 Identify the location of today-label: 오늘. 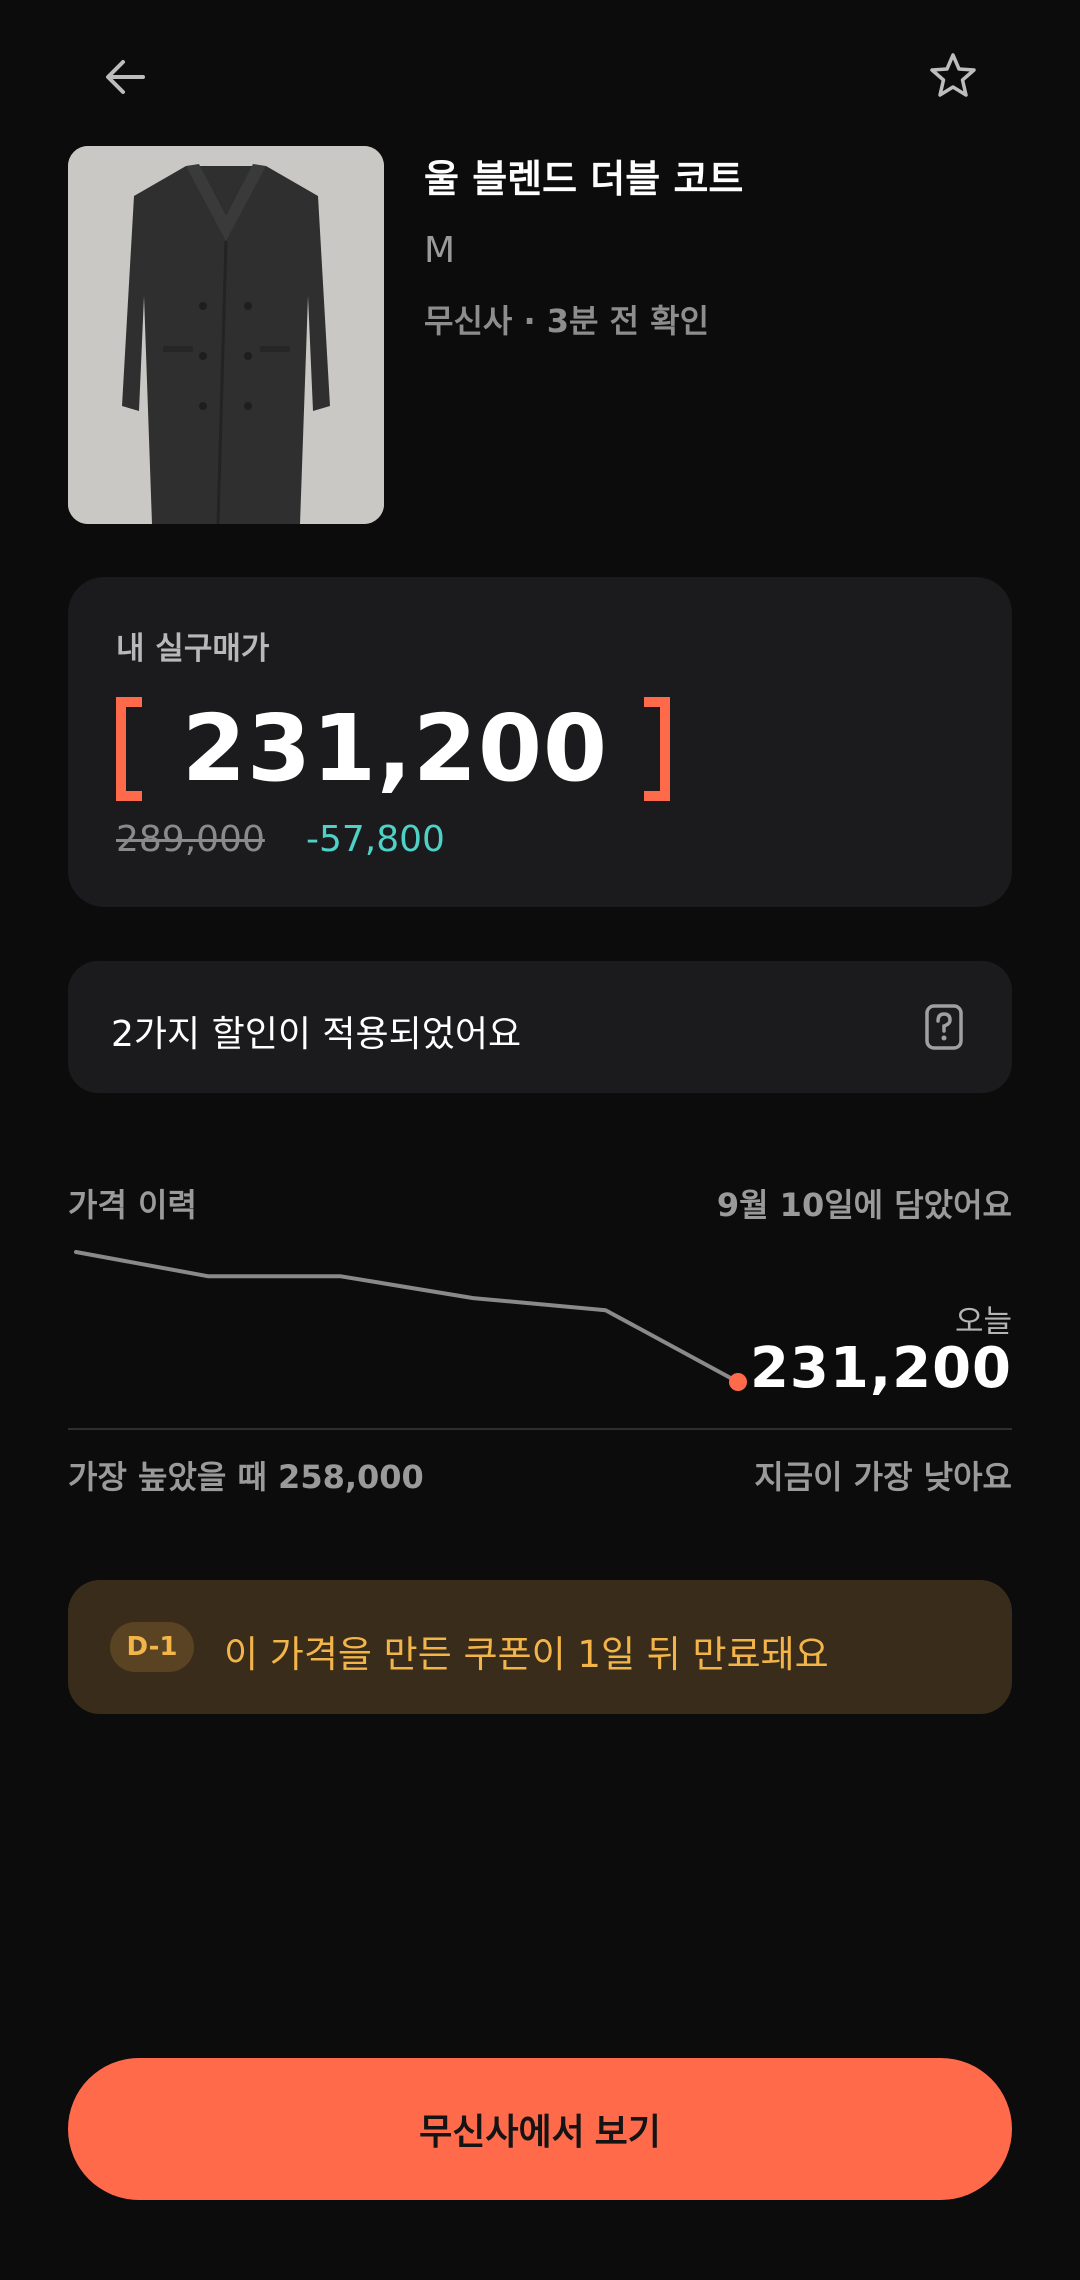
(983, 1322).